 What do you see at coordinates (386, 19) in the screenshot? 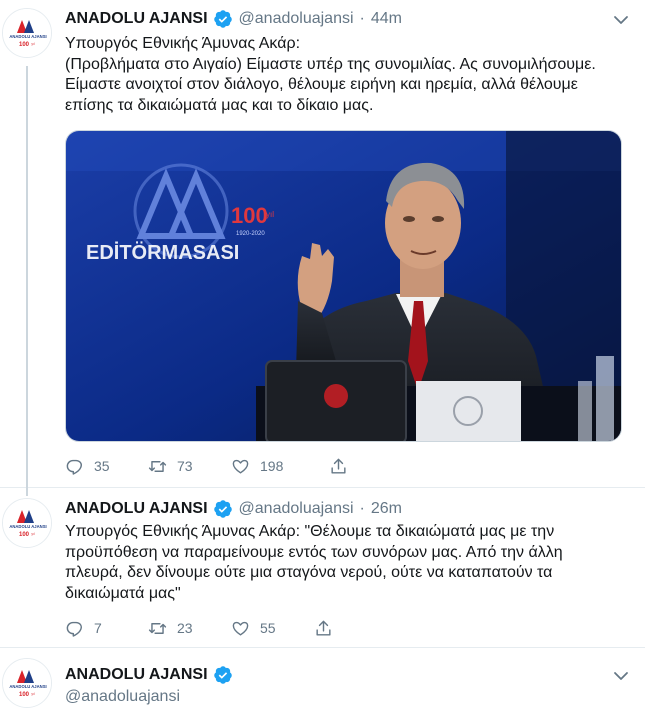
I see `timestamp: 44m` at bounding box center [386, 19].